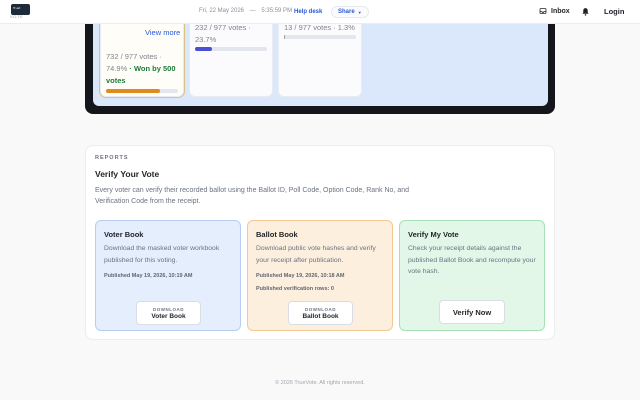 This screenshot has width=640, height=400. Describe the element at coordinates (346, 12) in the screenshot. I see `share-label: Share` at that location.